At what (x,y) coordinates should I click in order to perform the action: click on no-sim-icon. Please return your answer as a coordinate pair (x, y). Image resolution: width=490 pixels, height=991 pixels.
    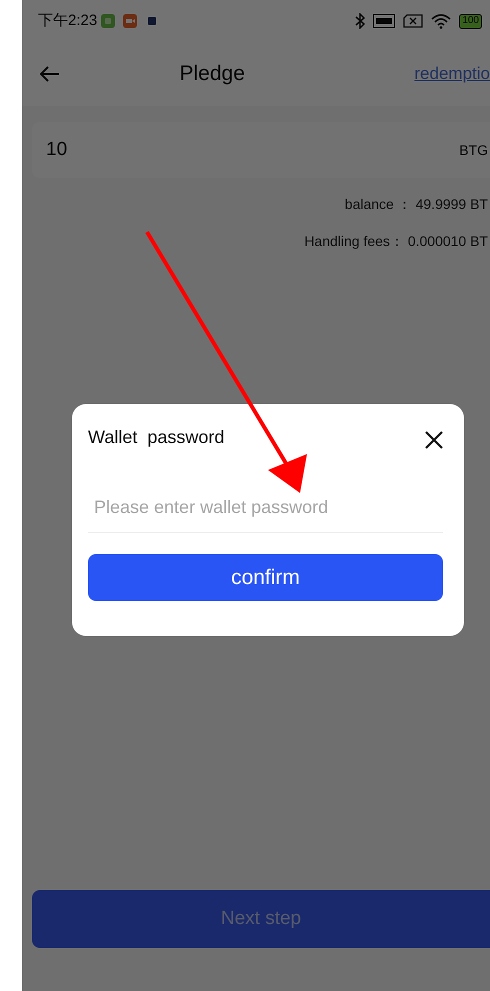
    Looking at the image, I should click on (413, 21).